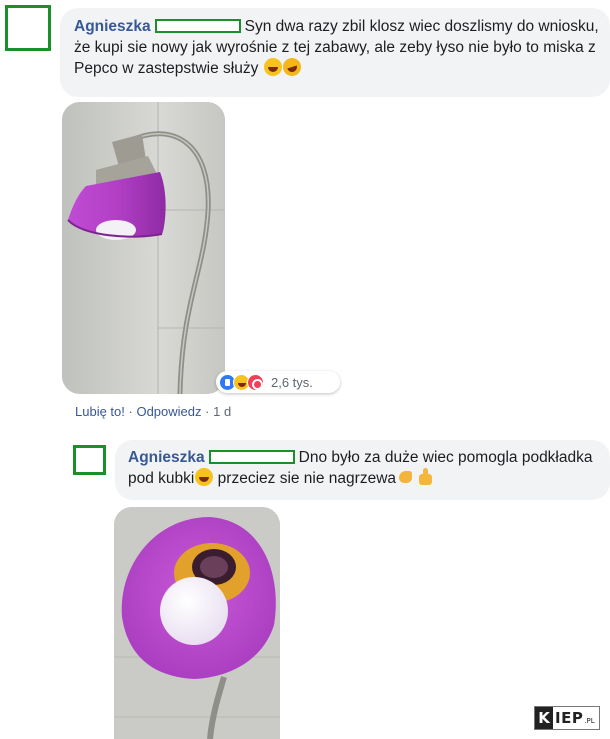  Describe the element at coordinates (305, 478) in the screenshot. I see `reply-text-part2: przeciez sie nie nagrzewa` at that location.